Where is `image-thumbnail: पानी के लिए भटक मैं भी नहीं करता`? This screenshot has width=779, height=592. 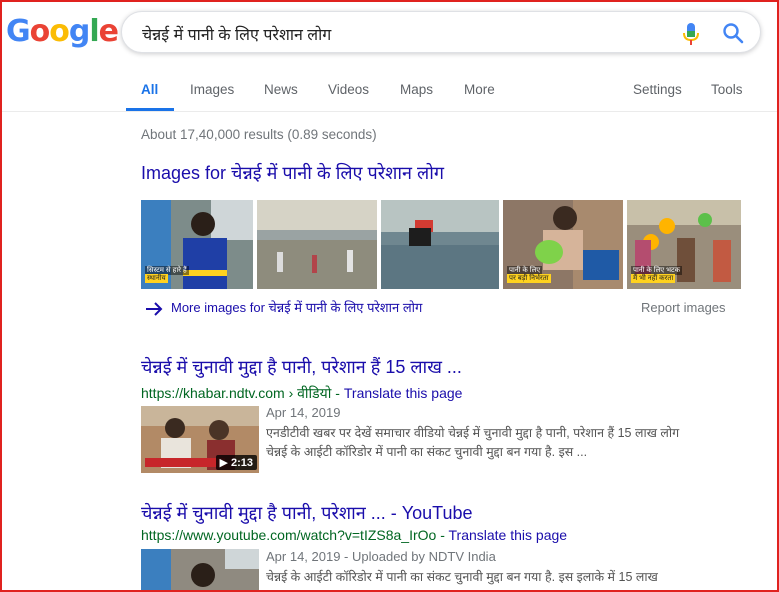 image-thumbnail: पानी के लिए भटक मैं भी नहीं करता is located at coordinates (684, 244).